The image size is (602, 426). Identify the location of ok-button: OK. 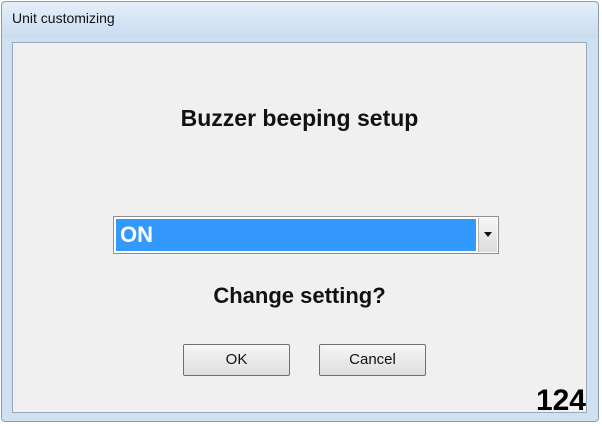
(236, 360).